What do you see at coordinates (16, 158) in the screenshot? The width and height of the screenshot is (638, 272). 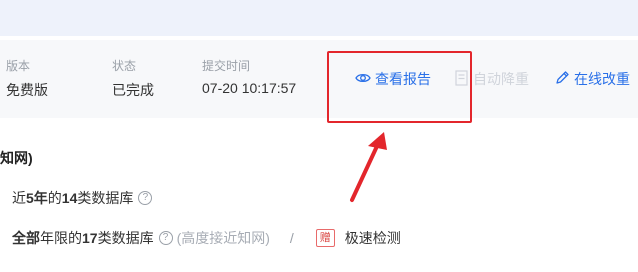 I see `db-section-title: 知网)` at bounding box center [16, 158].